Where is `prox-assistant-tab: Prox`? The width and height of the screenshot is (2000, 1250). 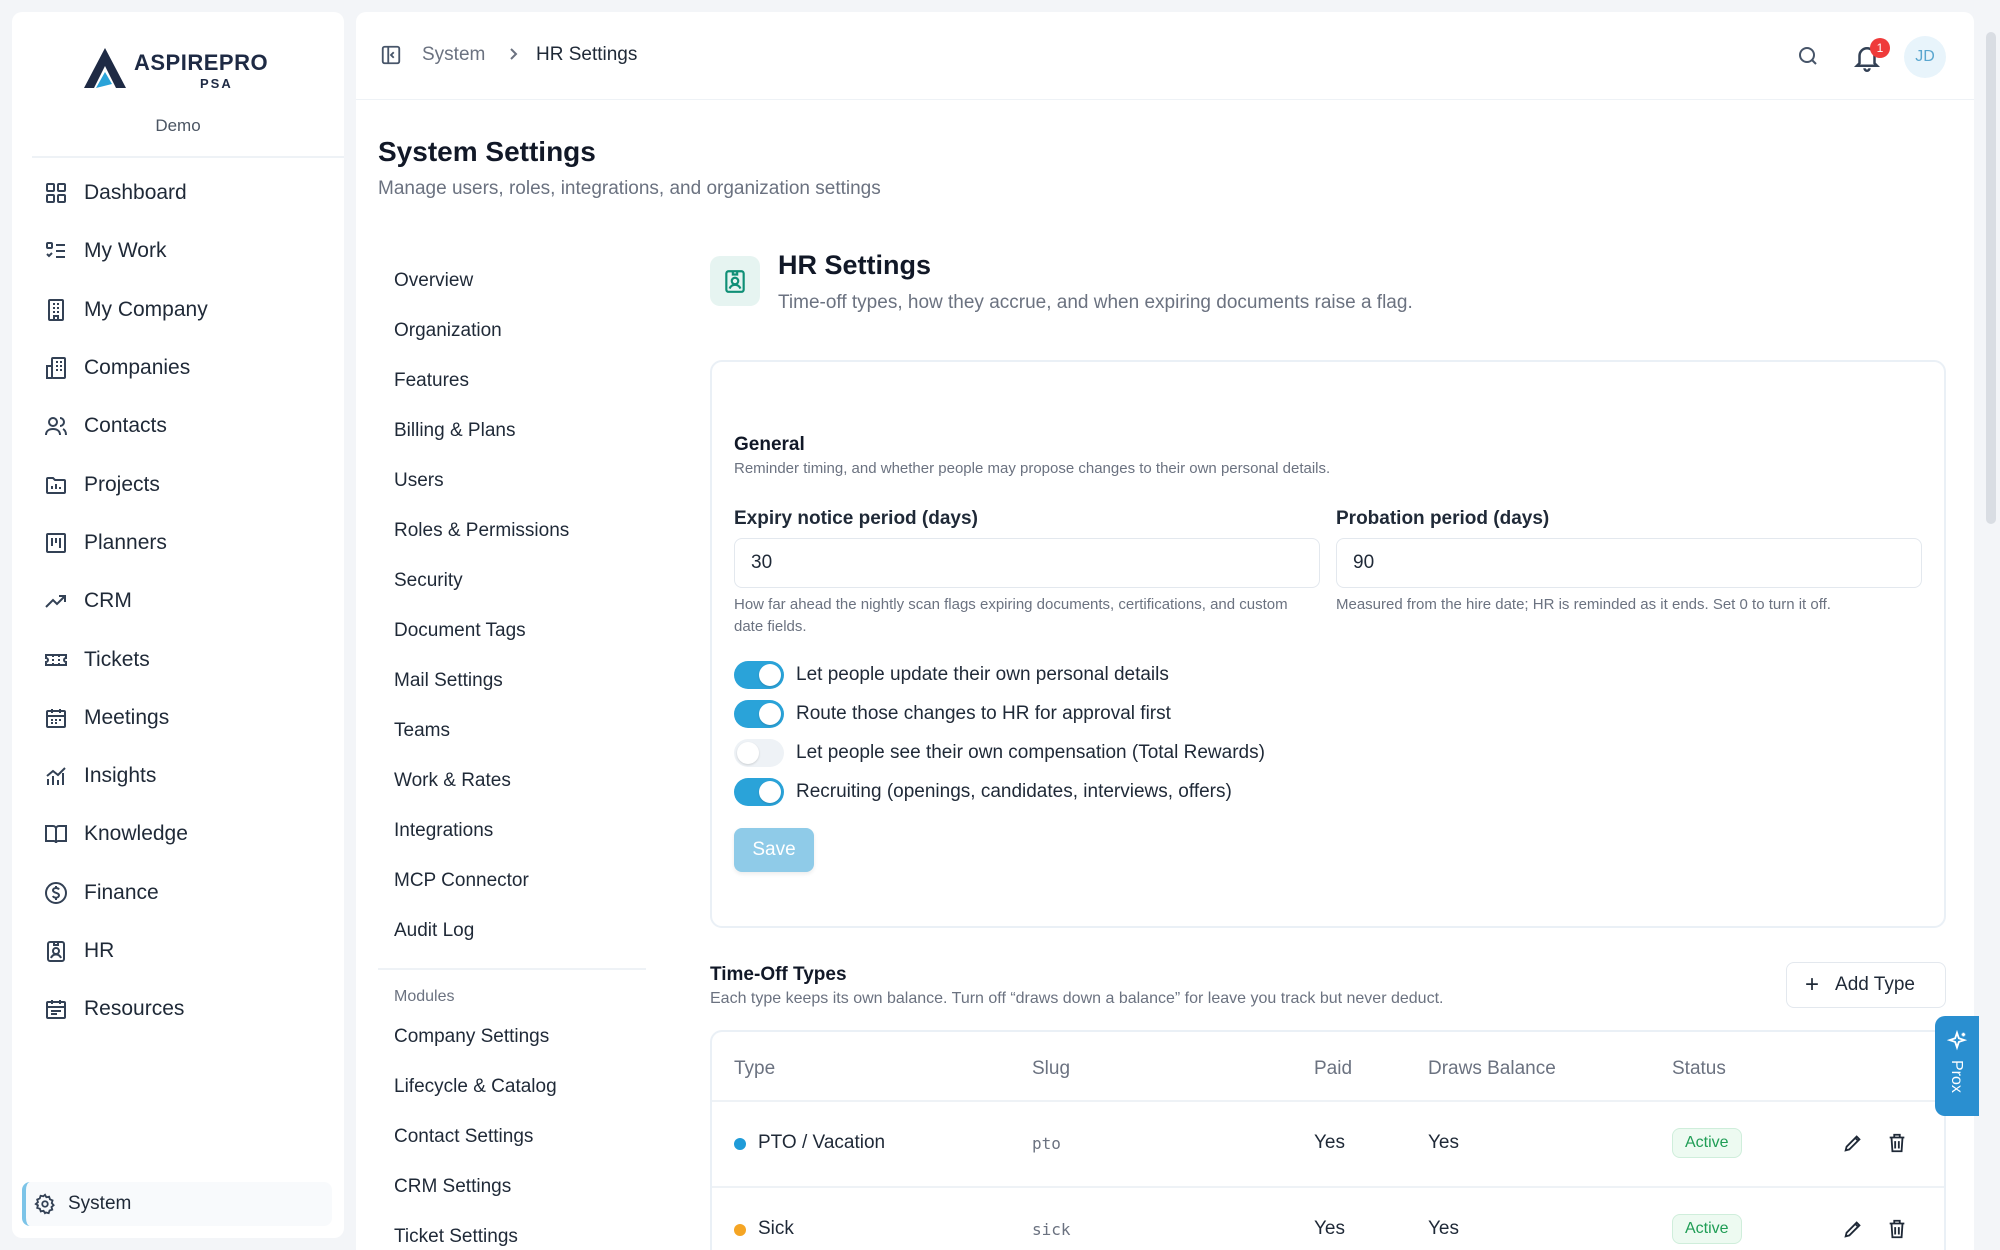
prox-assistant-tab: Prox is located at coordinates (1957, 1066).